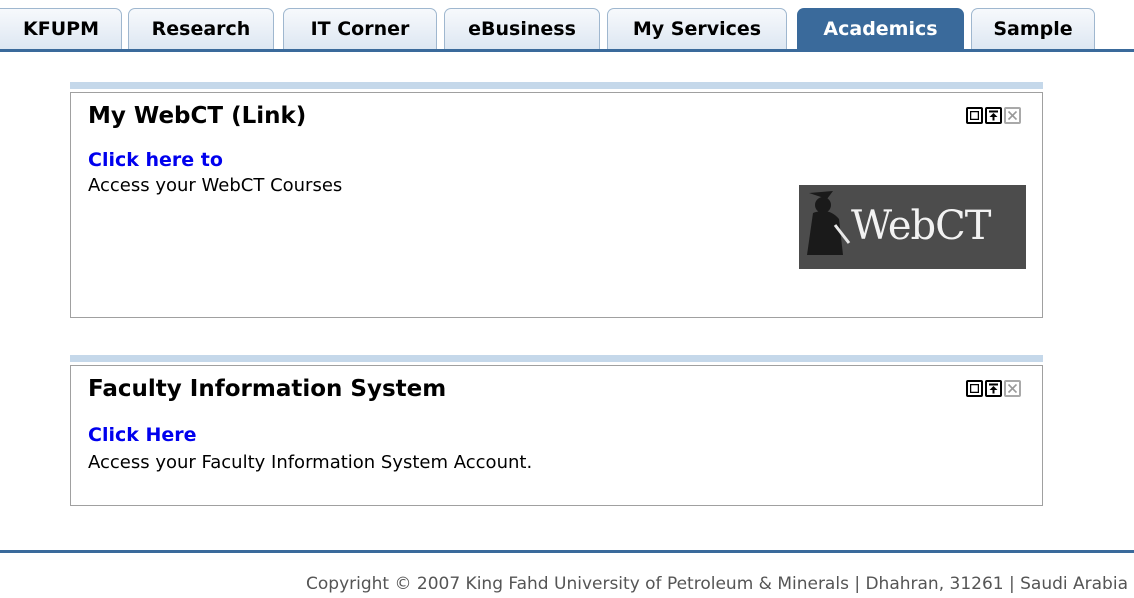 This screenshot has width=1134, height=598. What do you see at coordinates (360, 28) in the screenshot?
I see `tab-it-corner: IT Corner` at bounding box center [360, 28].